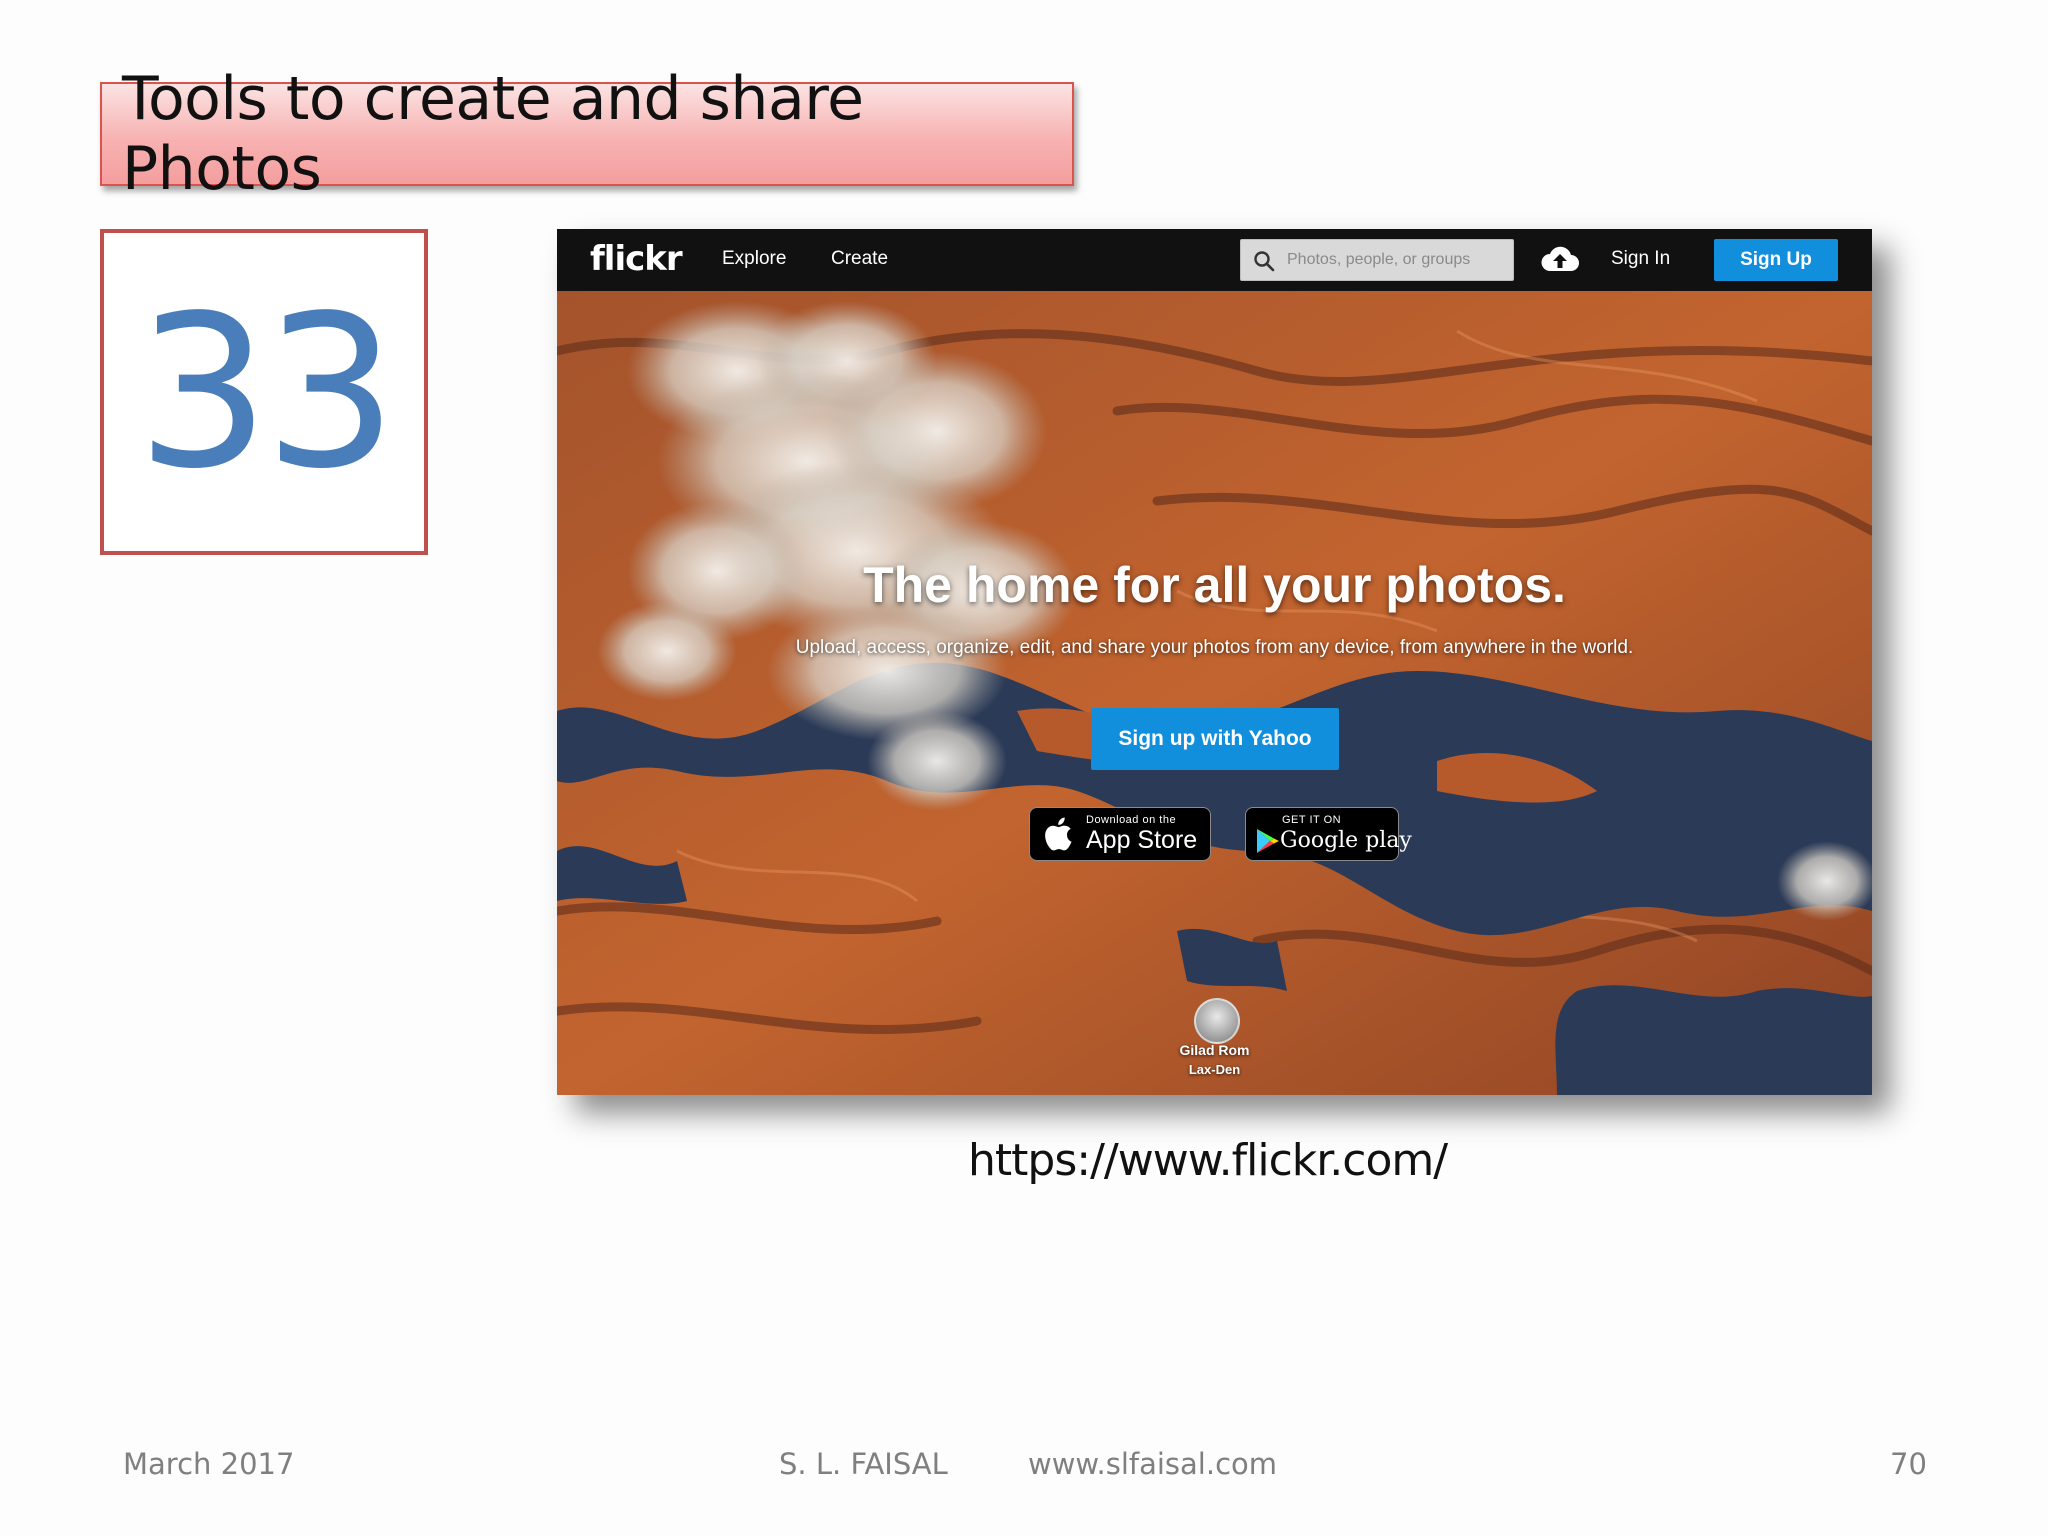 The image size is (2048, 1536). Describe the element at coordinates (863, 1464) in the screenshot. I see `footer-author: S. L. FAISAL` at that location.